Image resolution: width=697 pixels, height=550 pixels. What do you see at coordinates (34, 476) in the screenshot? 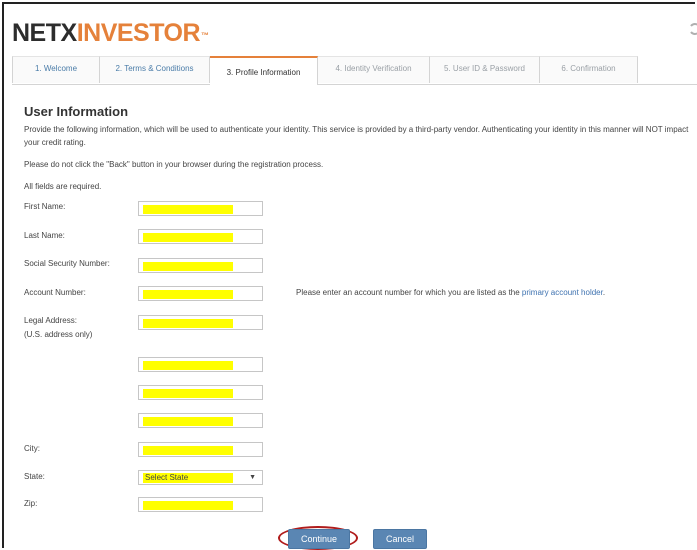
I see `state-label: State:` at bounding box center [34, 476].